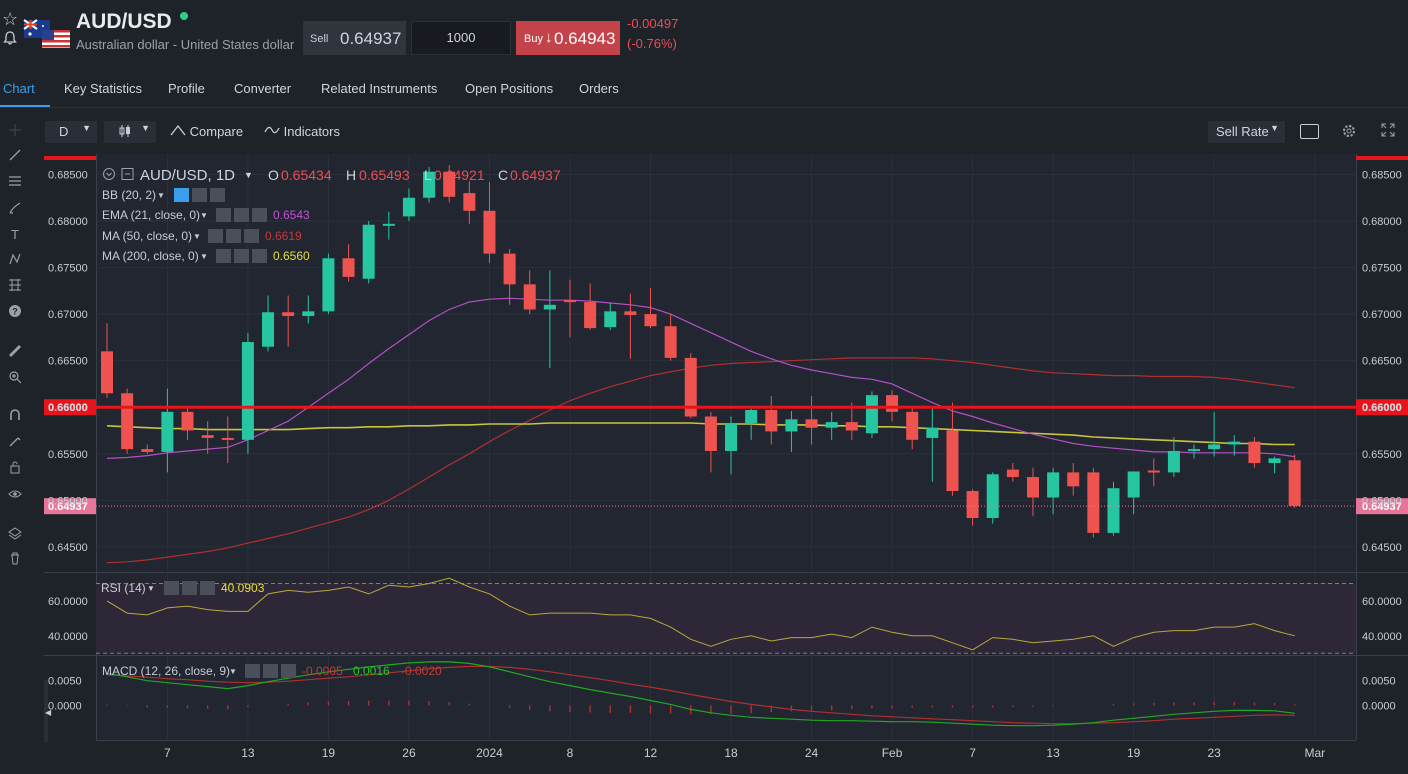 Image resolution: width=1408 pixels, height=774 pixels. Describe the element at coordinates (206, 131) in the screenshot. I see `compare-button: Compare` at that location.